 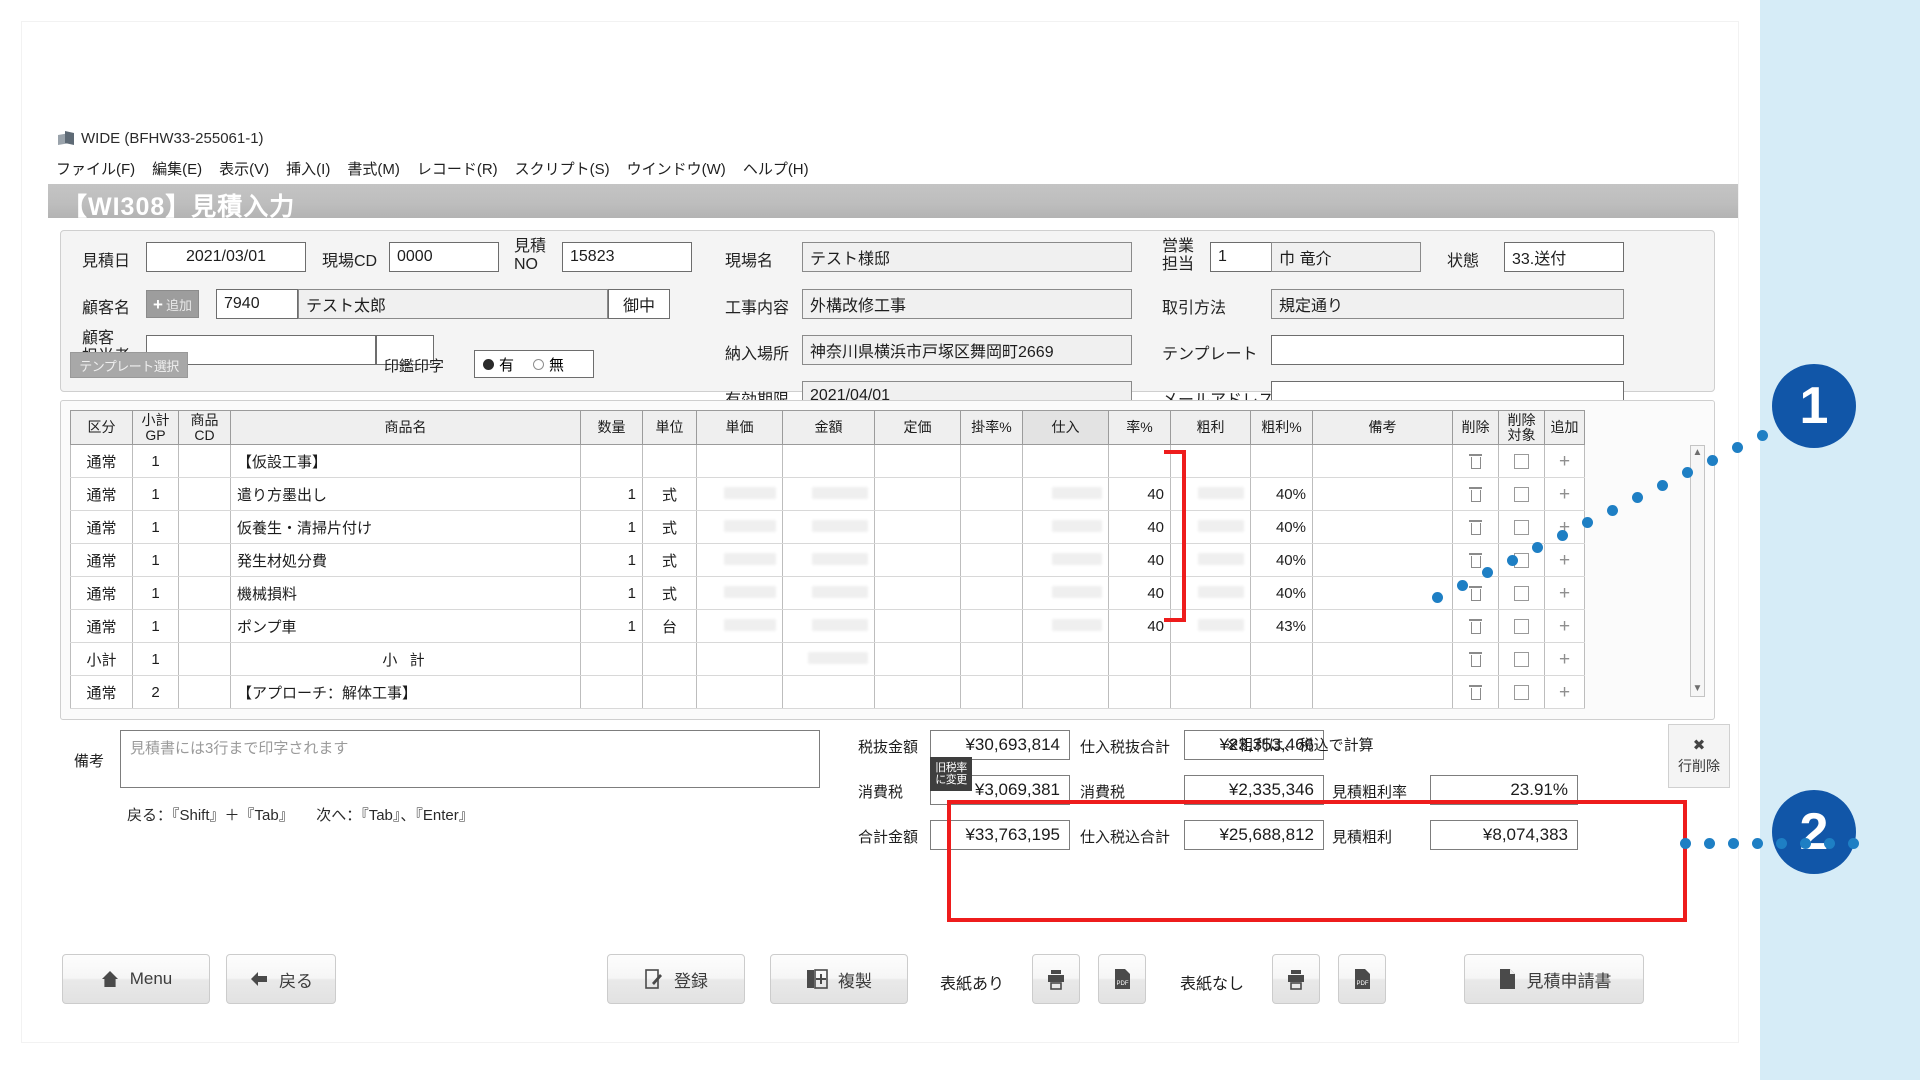 What do you see at coordinates (827, 560) in the screenshot?
I see `table-row: 通常 1 発生材処分費 1 式 40 40% +` at bounding box center [827, 560].